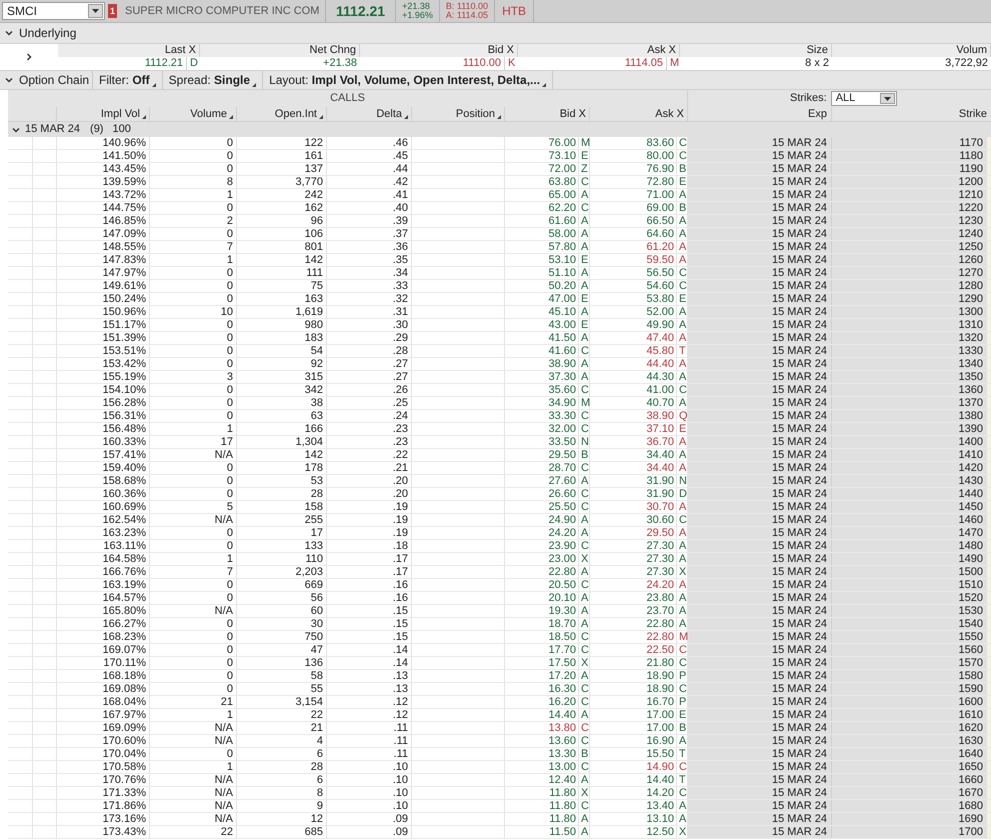 The width and height of the screenshot is (991, 840). Describe the element at coordinates (282, 533) in the screenshot. I see `table-cell: 17` at that location.